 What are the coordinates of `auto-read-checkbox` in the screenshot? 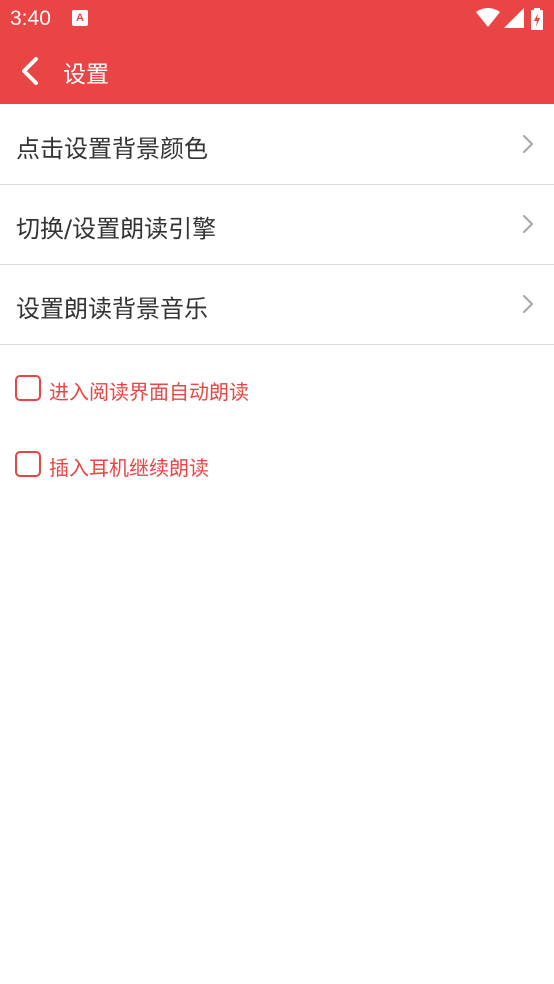 It's located at (28, 388).